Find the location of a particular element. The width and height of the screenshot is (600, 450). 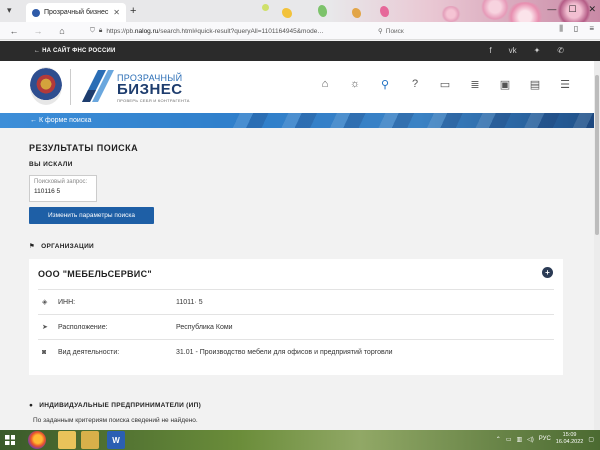

word-icon: W is located at coordinates (116, 440).